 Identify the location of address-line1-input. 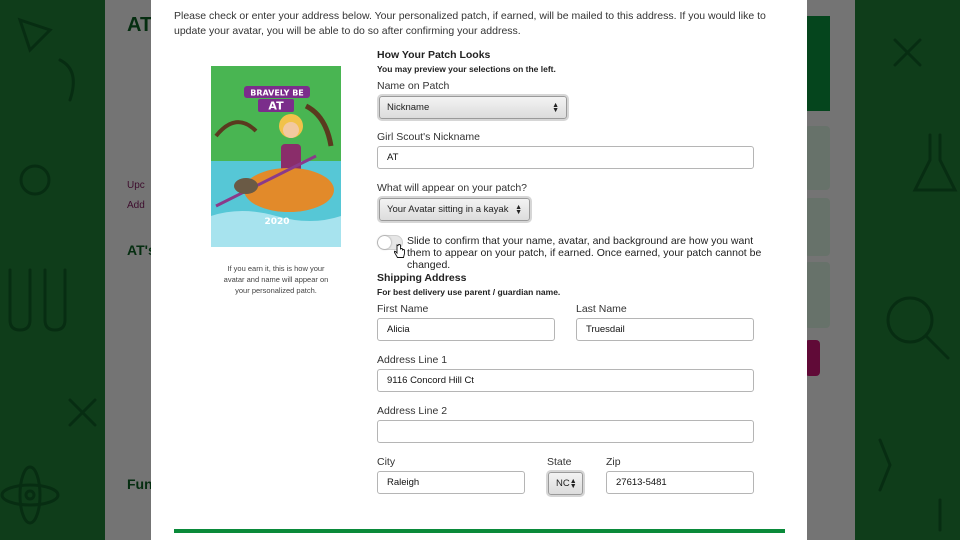
(565, 380).